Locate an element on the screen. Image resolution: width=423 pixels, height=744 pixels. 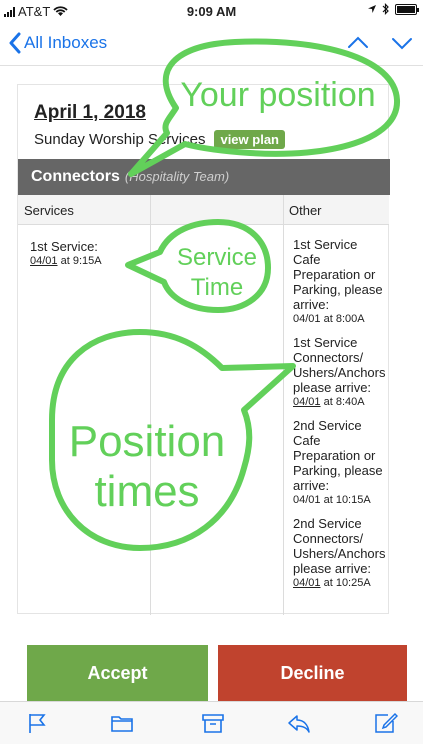
clock: 9:09 AM is located at coordinates (211, 11).